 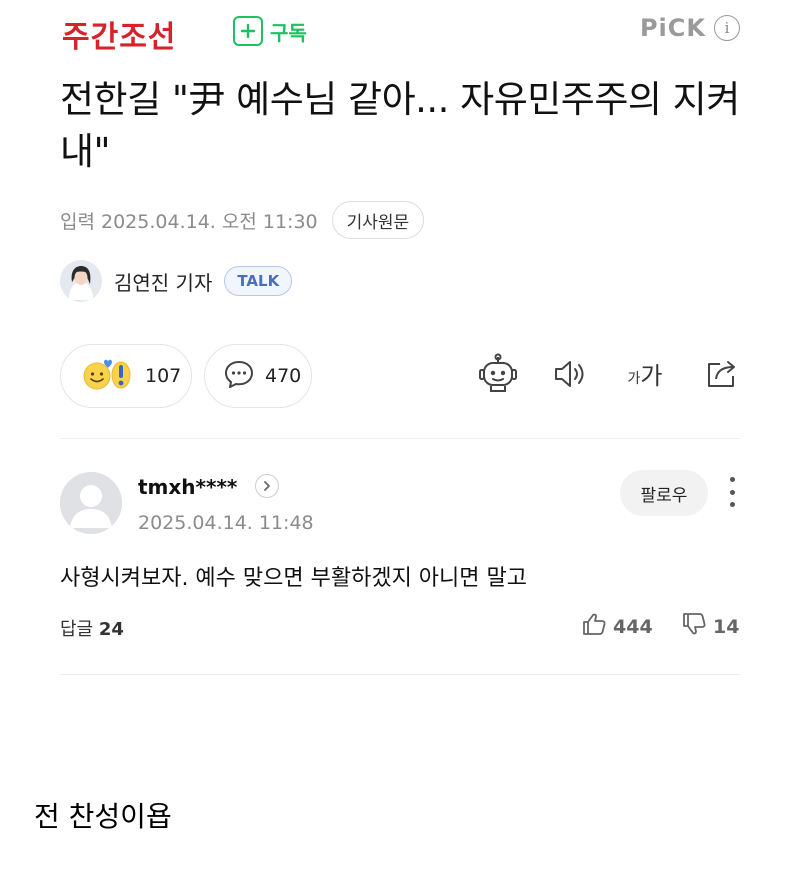 What do you see at coordinates (81, 281) in the screenshot?
I see `reporter-avatar` at bounding box center [81, 281].